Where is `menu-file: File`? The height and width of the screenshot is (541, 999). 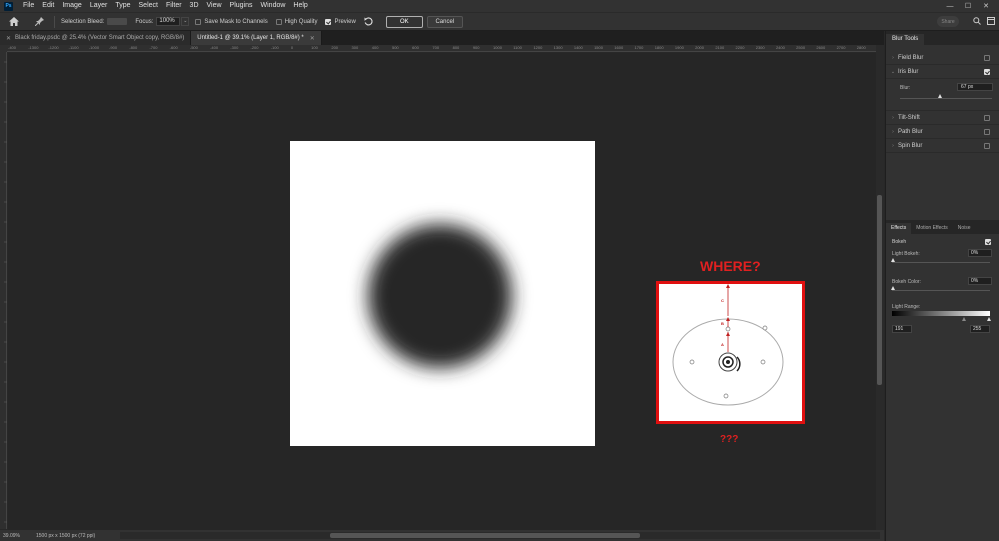
menu-file: File is located at coordinates (28, 6).